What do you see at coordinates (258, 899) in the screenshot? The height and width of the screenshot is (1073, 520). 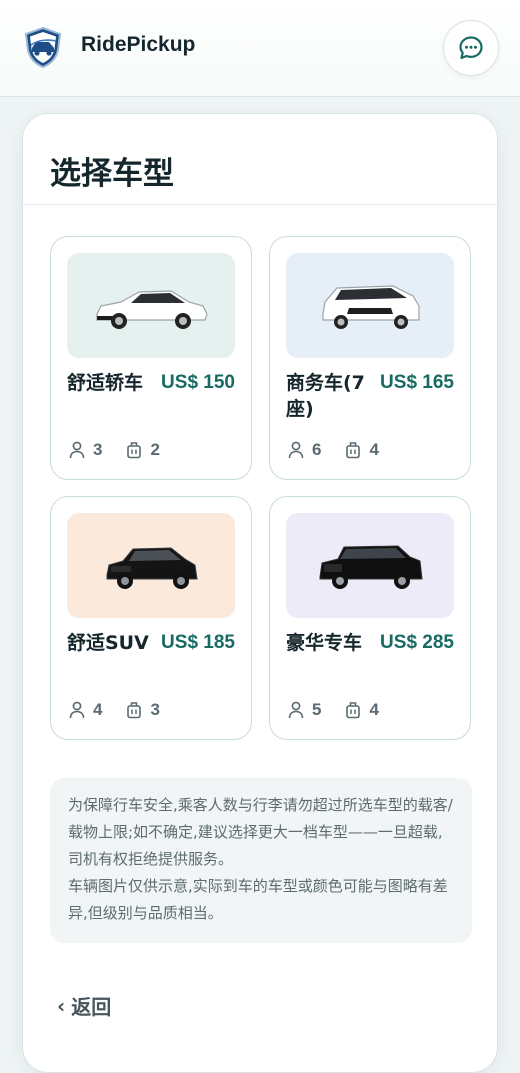 I see `notice-image-text: 车辆图片仅供示意,实际到车的车型或颜色可能与图略有差异,但级别与品质相当。` at bounding box center [258, 899].